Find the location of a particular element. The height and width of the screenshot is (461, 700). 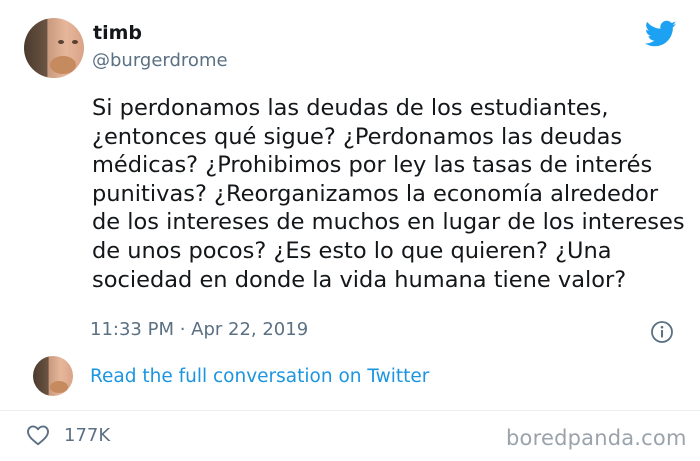

heart-icon is located at coordinates (38, 435).